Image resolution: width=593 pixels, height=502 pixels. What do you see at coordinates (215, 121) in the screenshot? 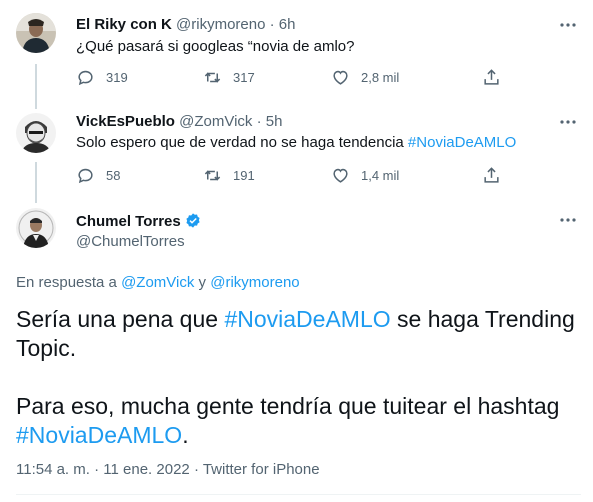
I see `user-handle: @ZomVick` at bounding box center [215, 121].